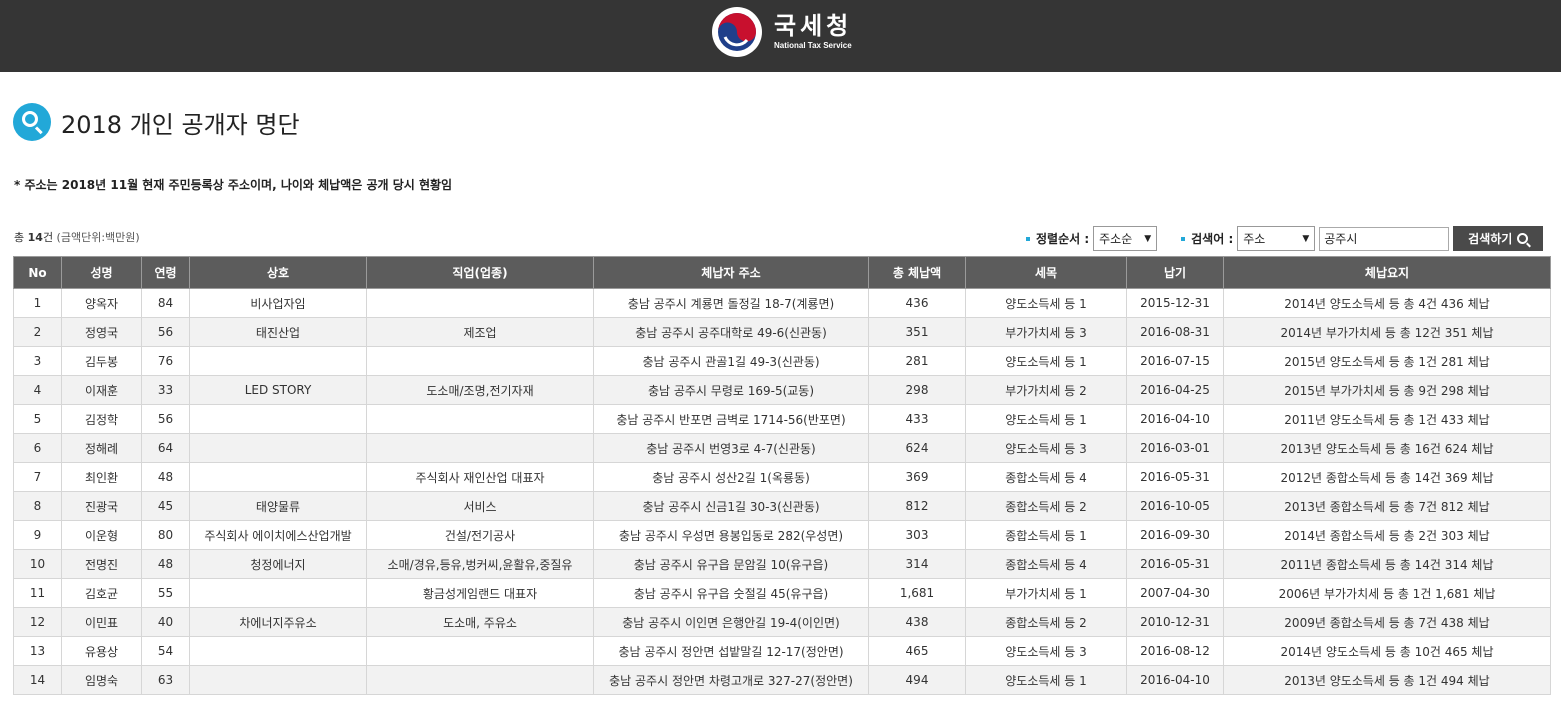 This screenshot has height=714, width=1561. I want to click on cell-tax-type: 부가가치세 등 1, so click(1046, 593).